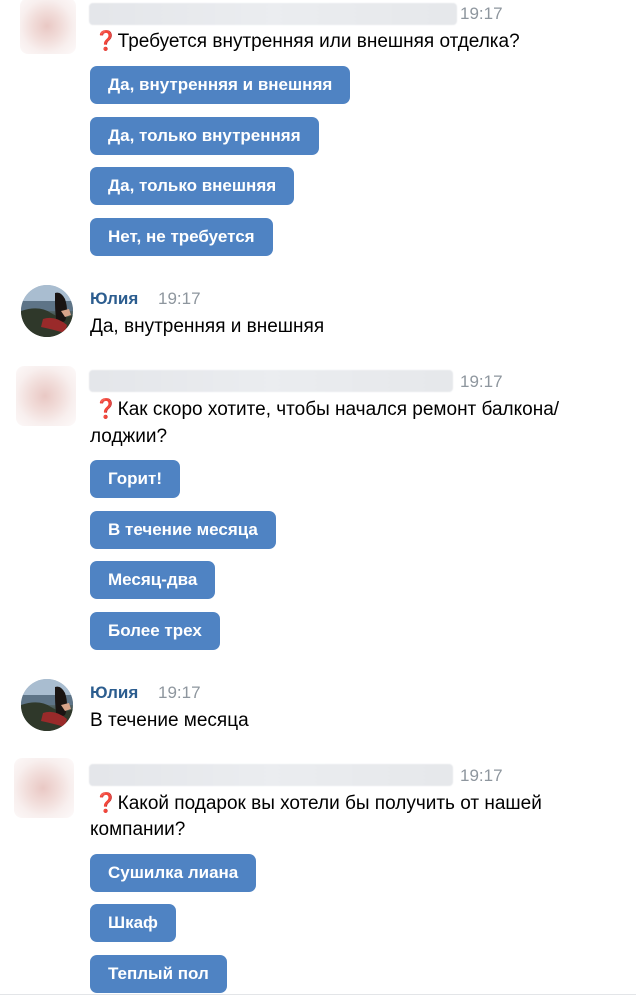 The width and height of the screenshot is (636, 1000). Describe the element at coordinates (129, 436) in the screenshot. I see `message-text-line2: лоджии?` at that location.